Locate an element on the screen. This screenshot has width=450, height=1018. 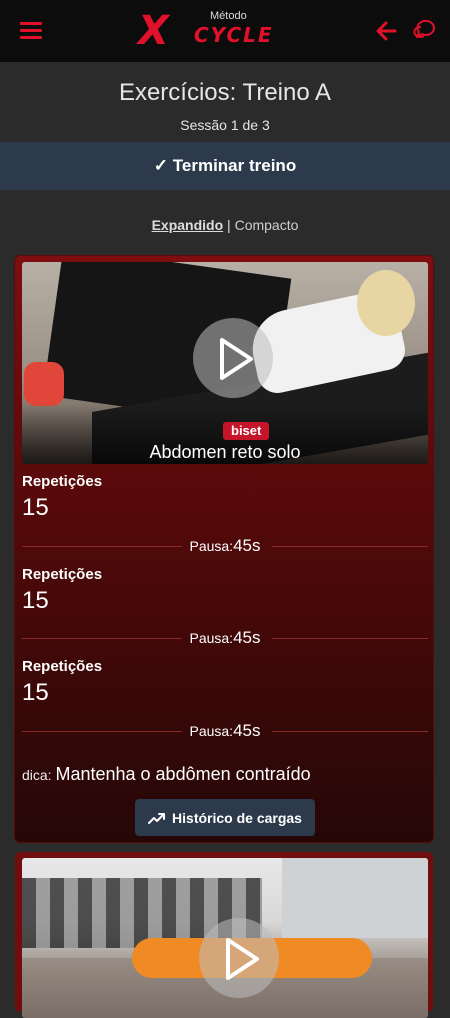
logo-x: X is located at coordinates (153, 31).